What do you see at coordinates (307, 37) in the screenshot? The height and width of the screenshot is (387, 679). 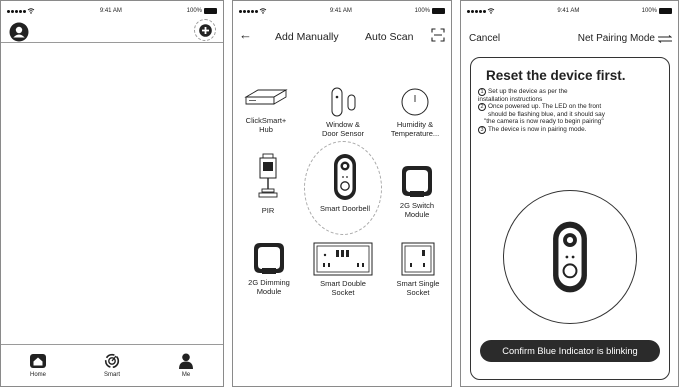 I see `add-manually-tab: Add Manually` at bounding box center [307, 37].